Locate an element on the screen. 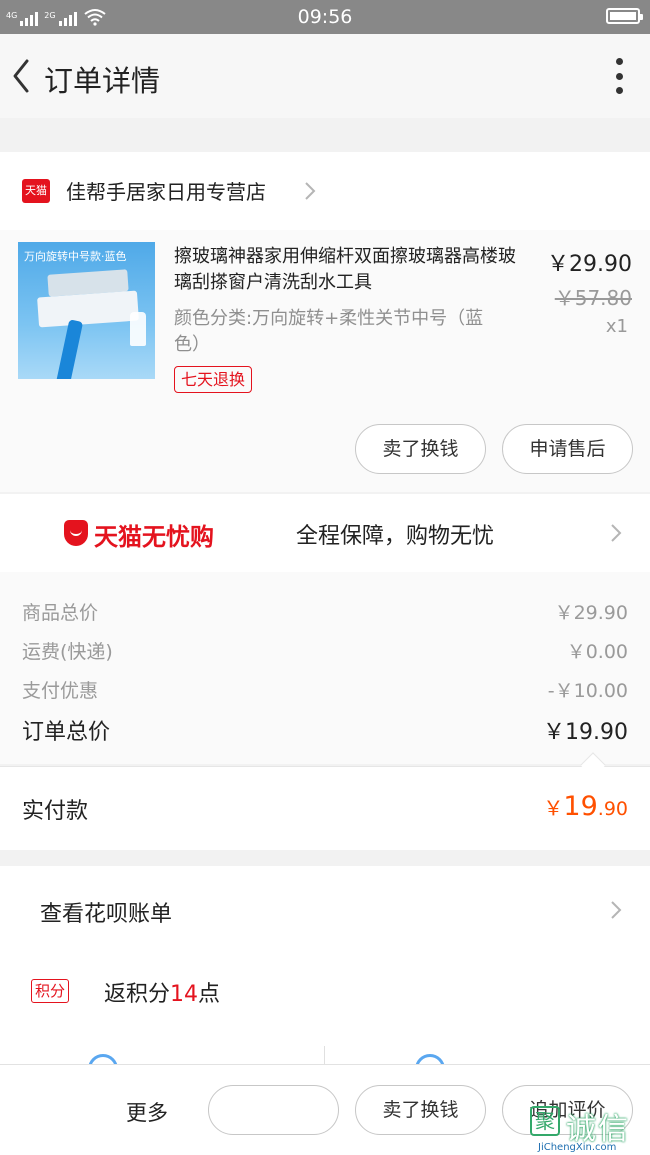 Image resolution: width=650 pixels, height=1155 pixels. cost-row-goods-total: 商品总价 ￥29.90 is located at coordinates (325, 611).